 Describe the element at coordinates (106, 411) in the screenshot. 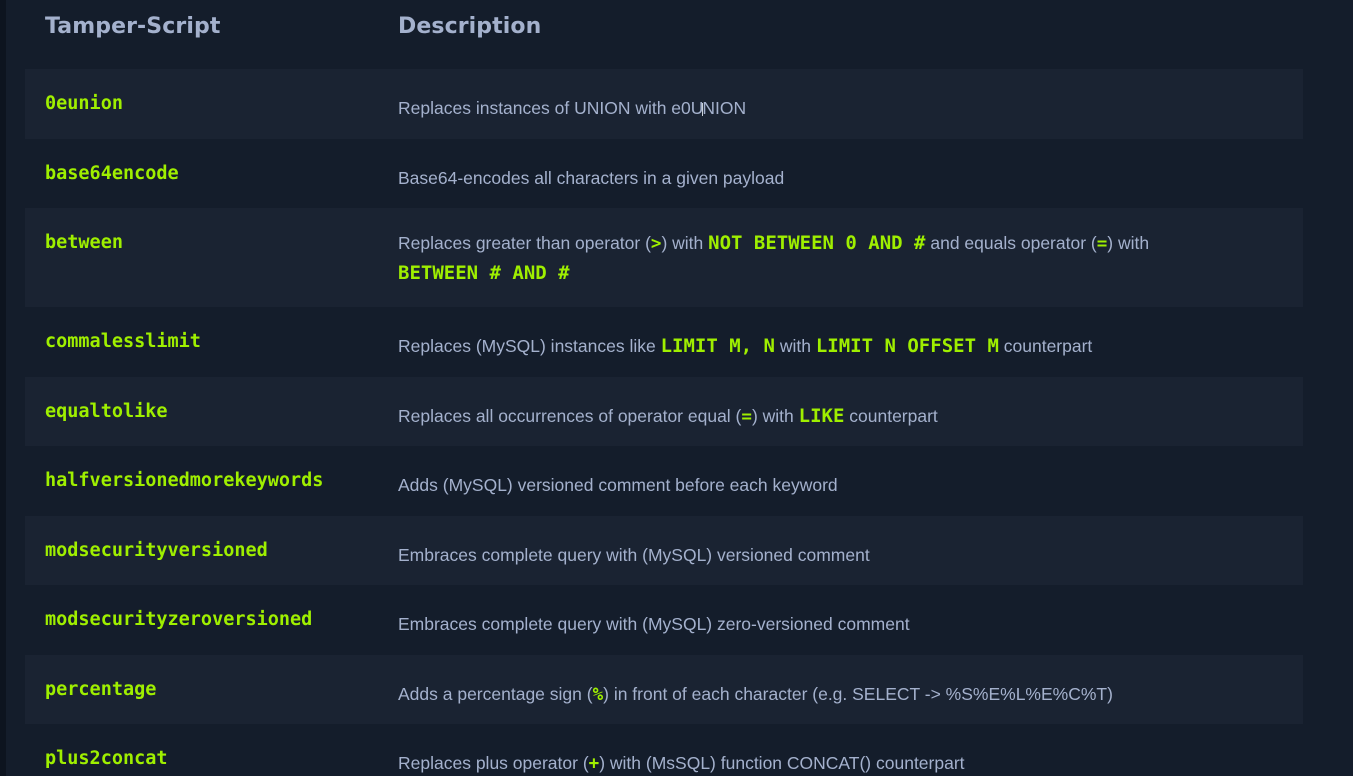

I see `tamper-script-name: equaltolike` at that location.